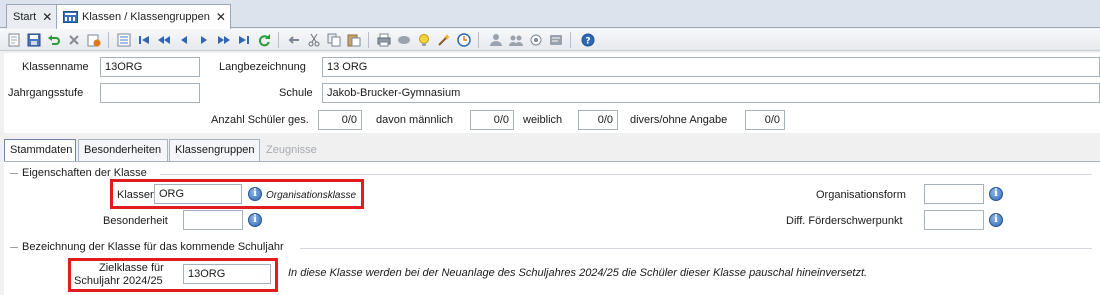 The image size is (1100, 295). What do you see at coordinates (124, 40) in the screenshot?
I see `list-icon` at bounding box center [124, 40].